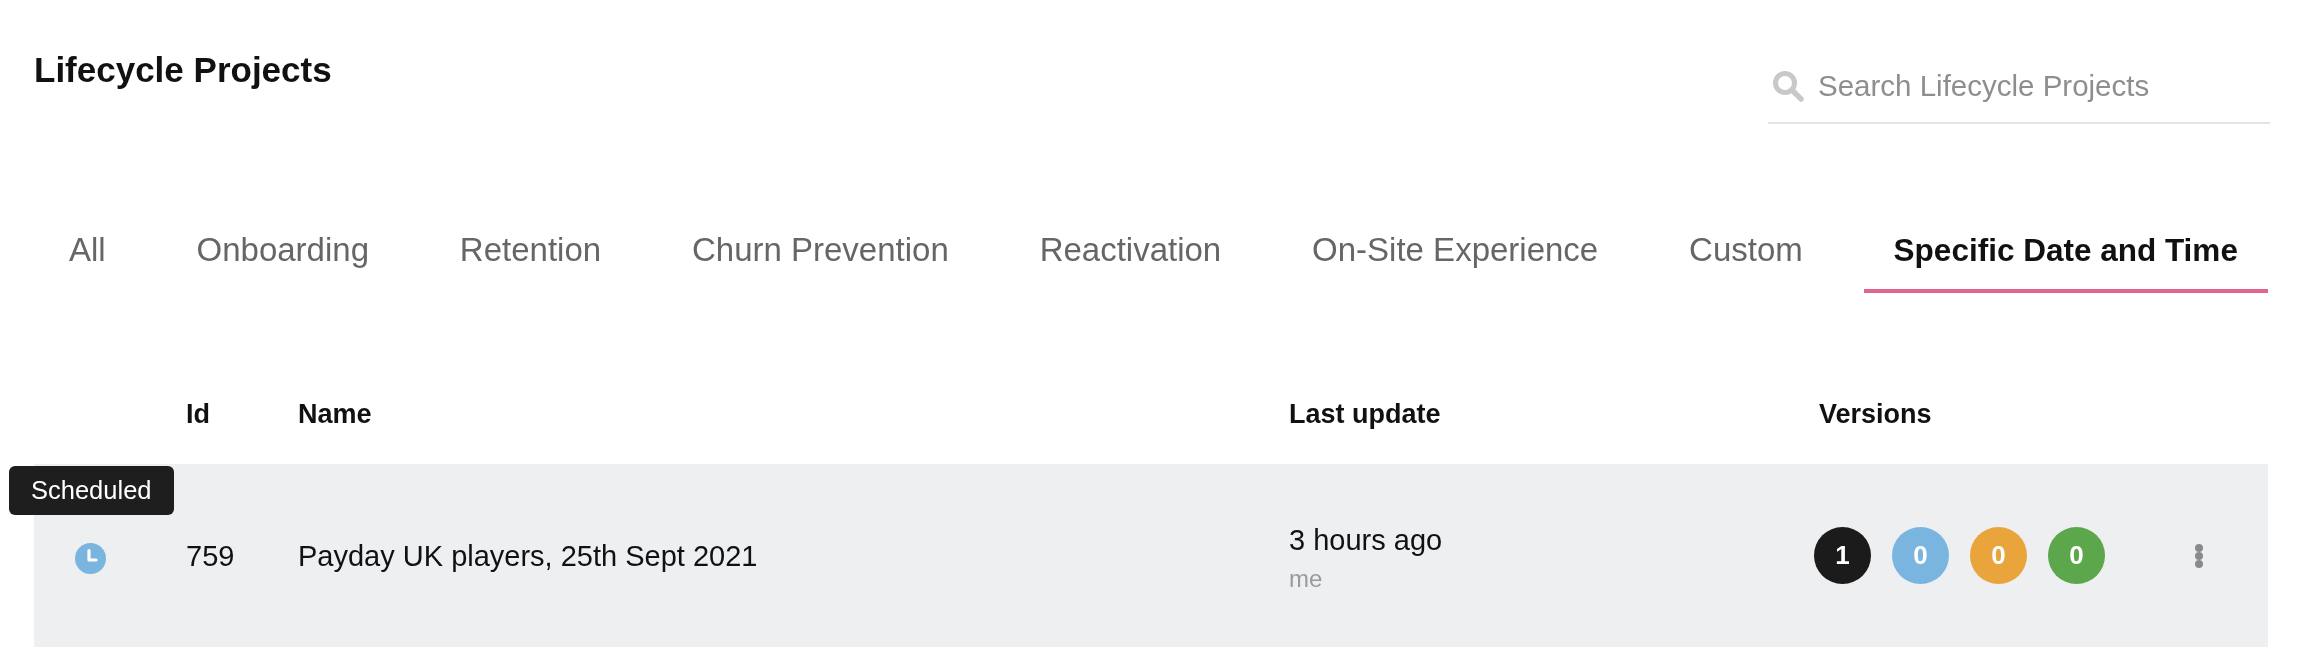  What do you see at coordinates (1746, 262) in the screenshot?
I see `tab: Custom` at bounding box center [1746, 262].